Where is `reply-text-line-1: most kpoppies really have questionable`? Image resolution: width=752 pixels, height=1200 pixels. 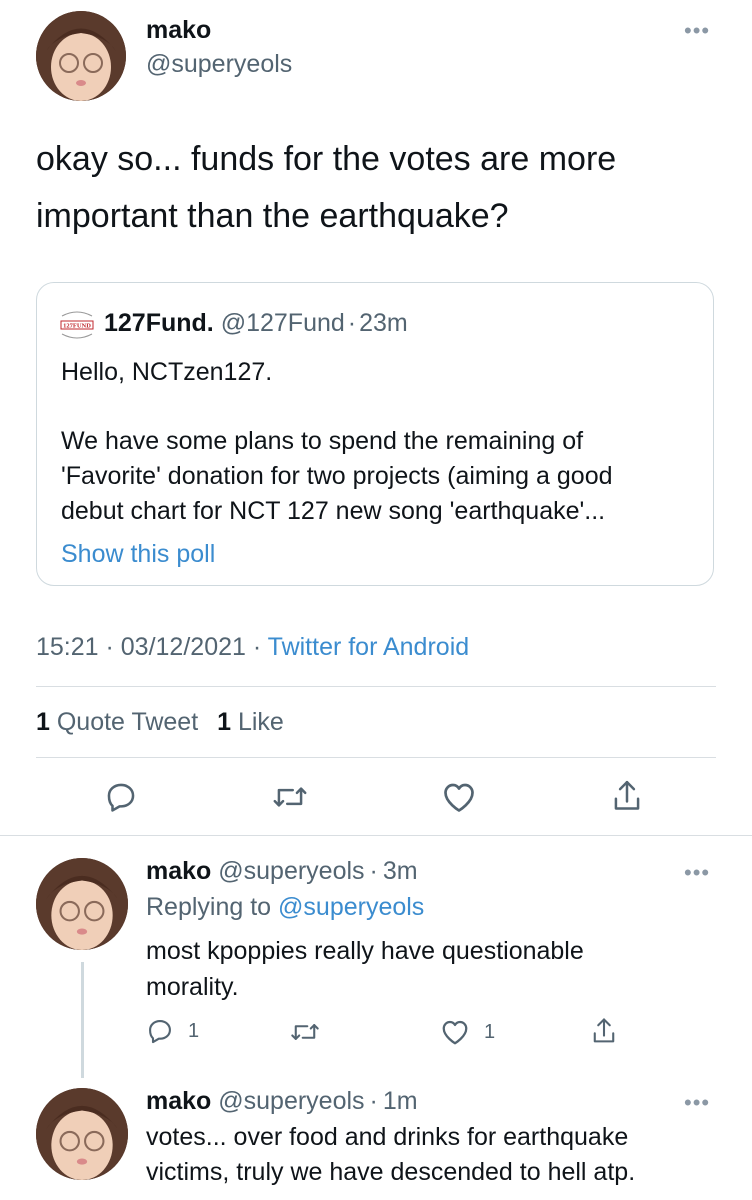 reply-text-line-1: most kpoppies really have questionable is located at coordinates (365, 951).